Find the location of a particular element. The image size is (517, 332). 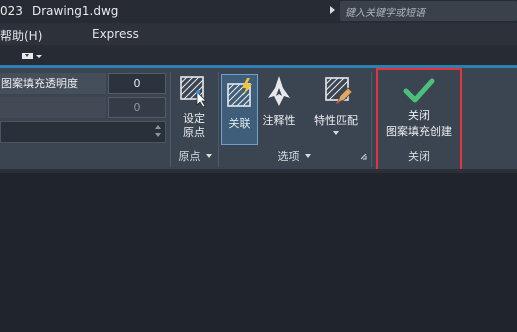

spinner-icon is located at coordinates (158, 132).